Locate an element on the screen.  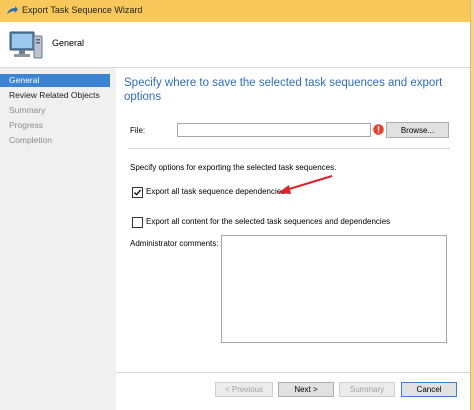
computer-icon is located at coordinates (26, 45).